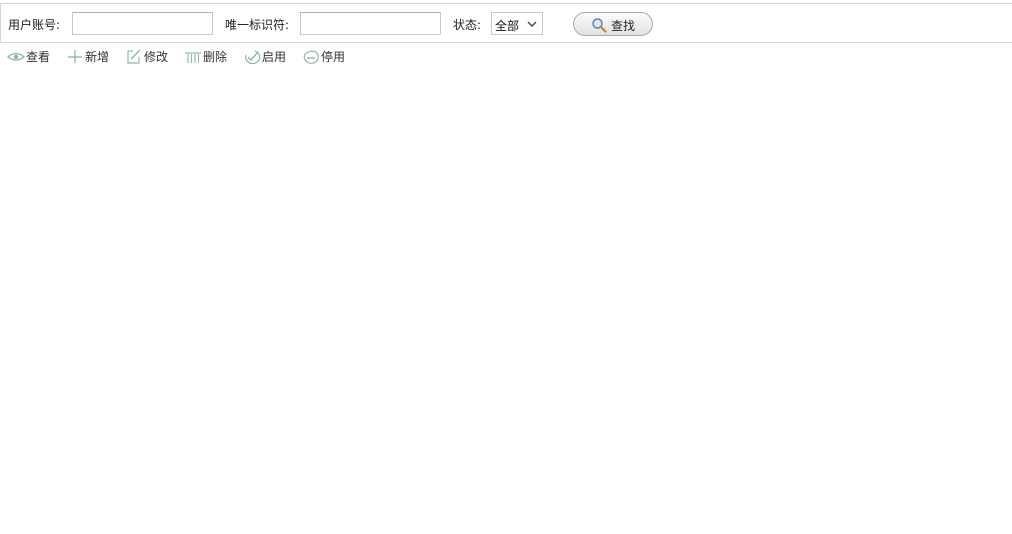 The width and height of the screenshot is (1012, 534). Describe the element at coordinates (599, 25) in the screenshot. I see `search-icon` at that location.